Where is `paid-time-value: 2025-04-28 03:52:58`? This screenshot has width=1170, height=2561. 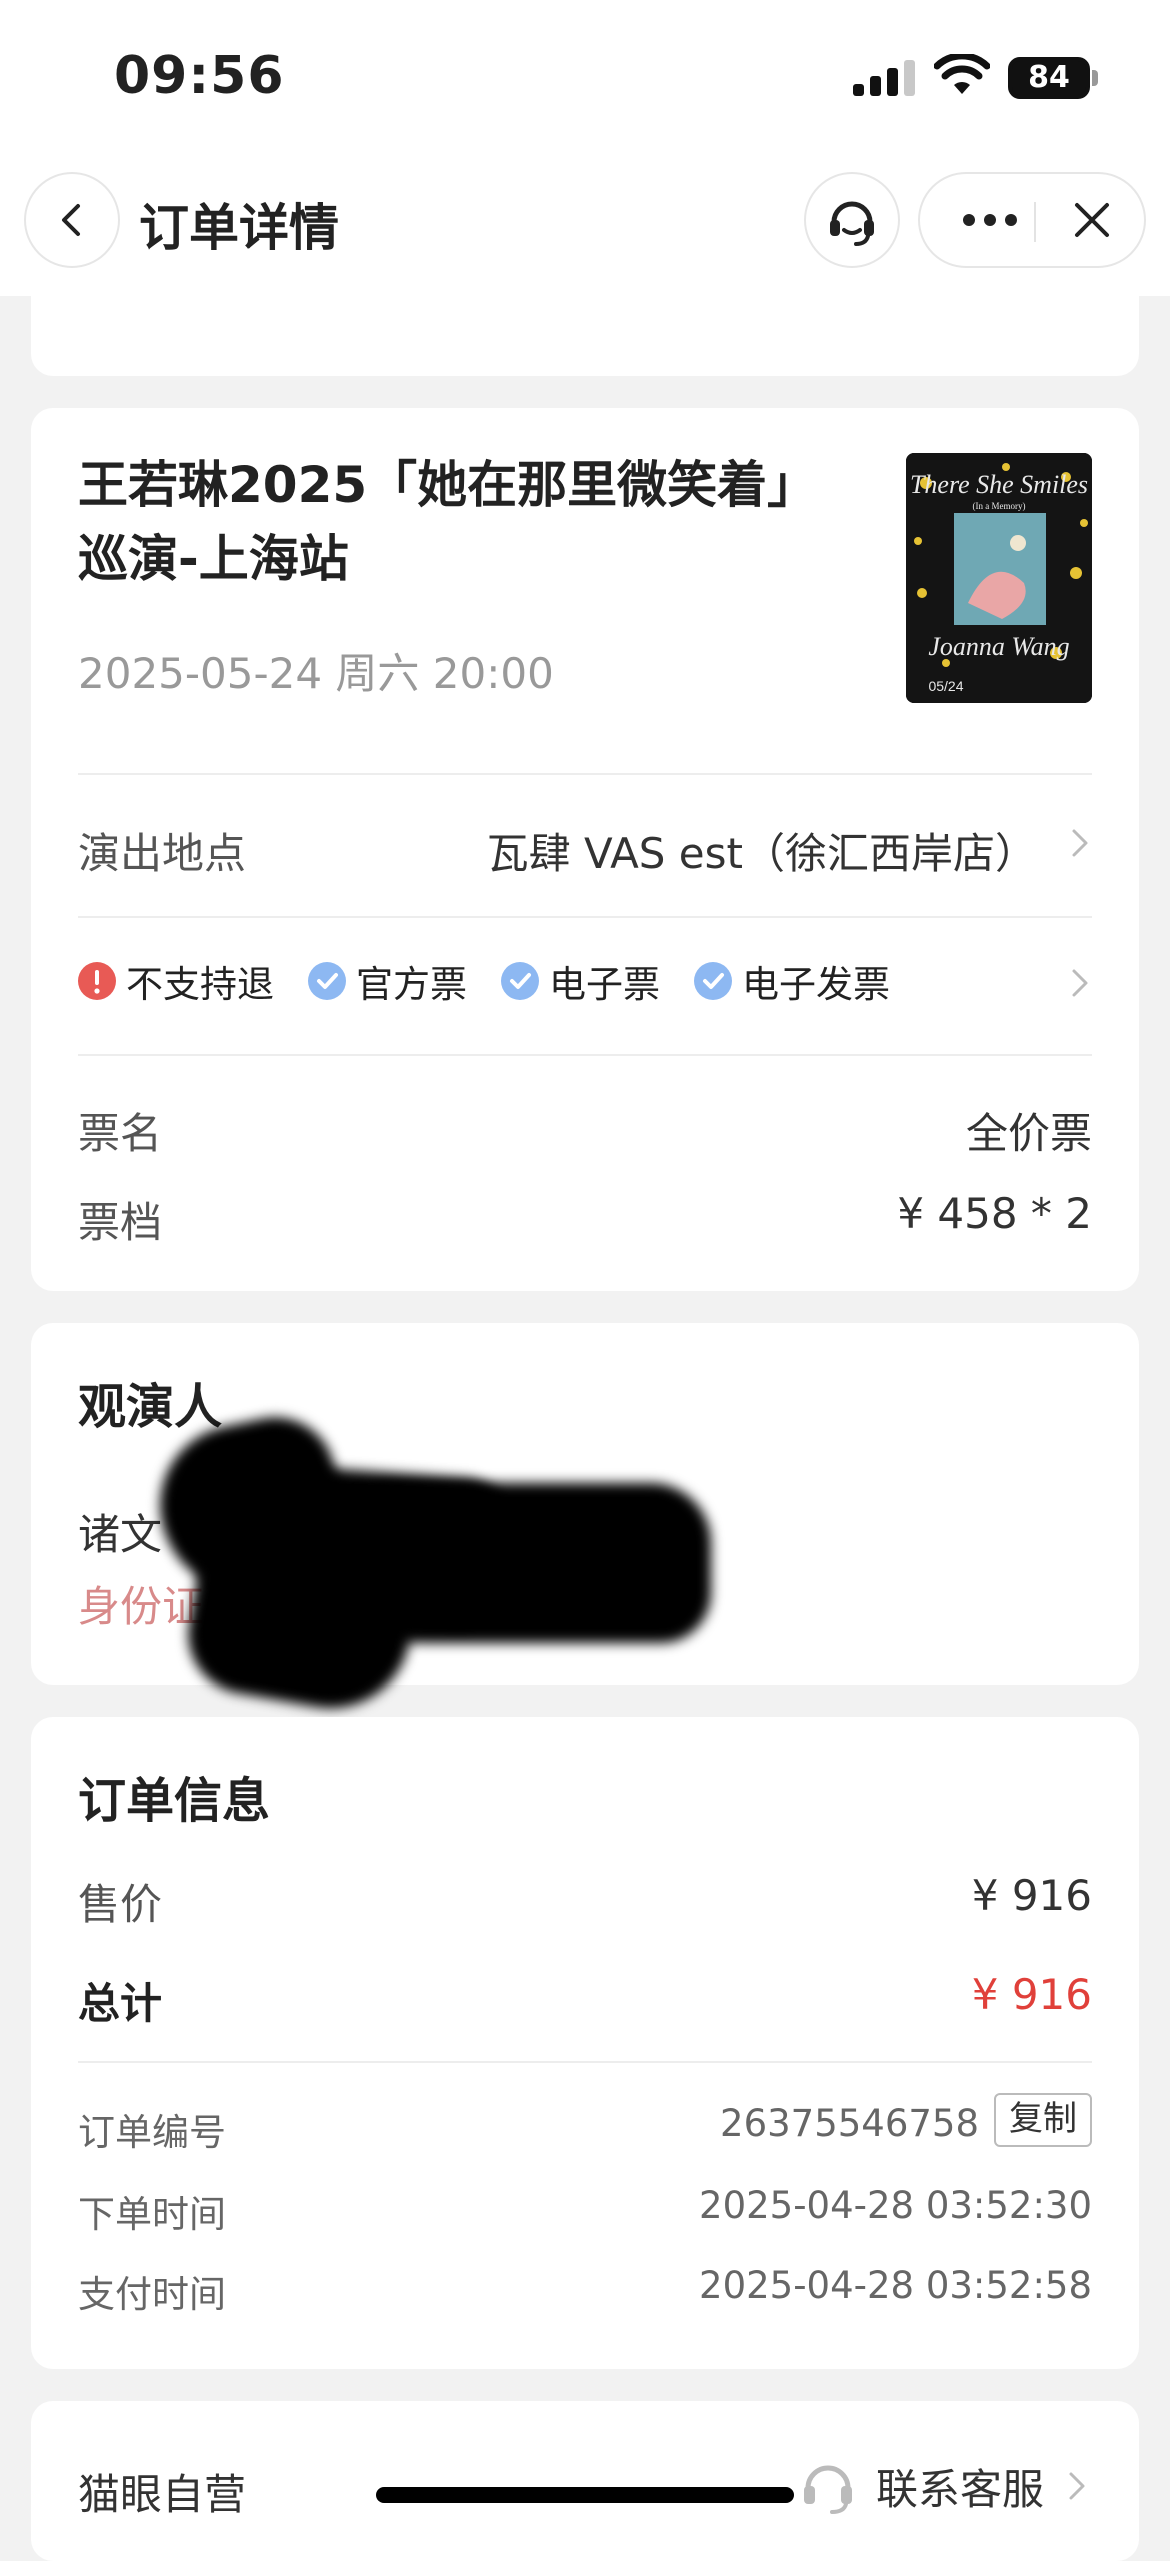 paid-time-value: 2025-04-28 03:52:58 is located at coordinates (895, 2285).